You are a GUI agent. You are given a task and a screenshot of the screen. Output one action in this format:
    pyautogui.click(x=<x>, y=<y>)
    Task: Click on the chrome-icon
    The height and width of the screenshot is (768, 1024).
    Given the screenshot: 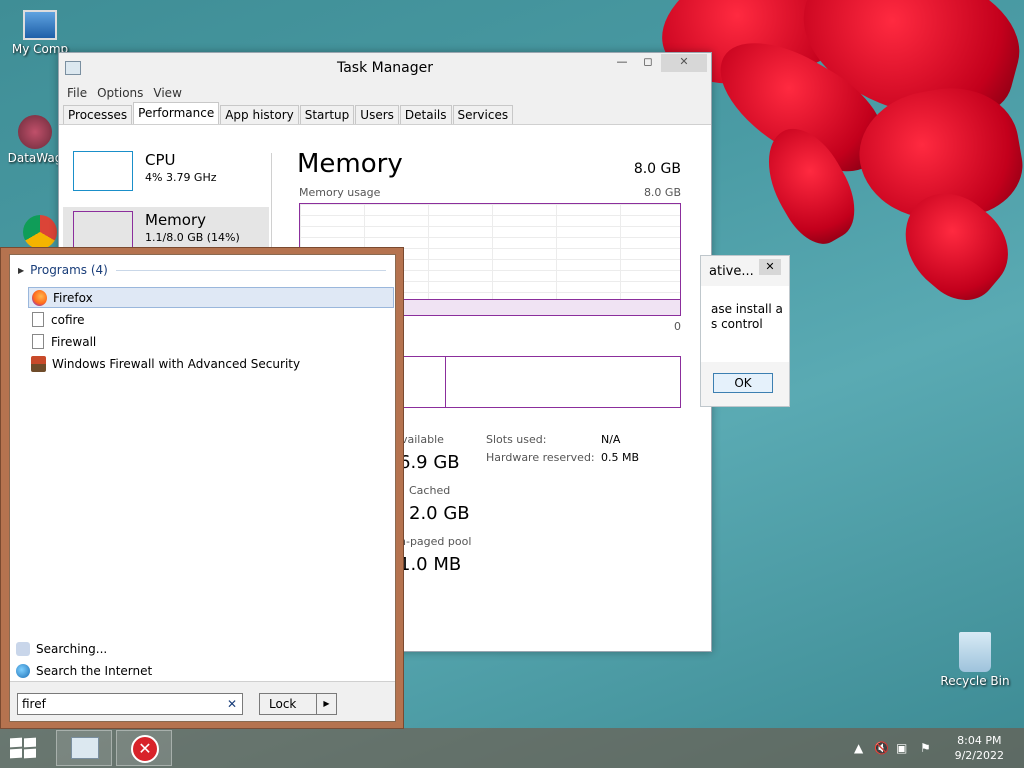 What is the action you would take?
    pyautogui.click(x=40, y=232)
    